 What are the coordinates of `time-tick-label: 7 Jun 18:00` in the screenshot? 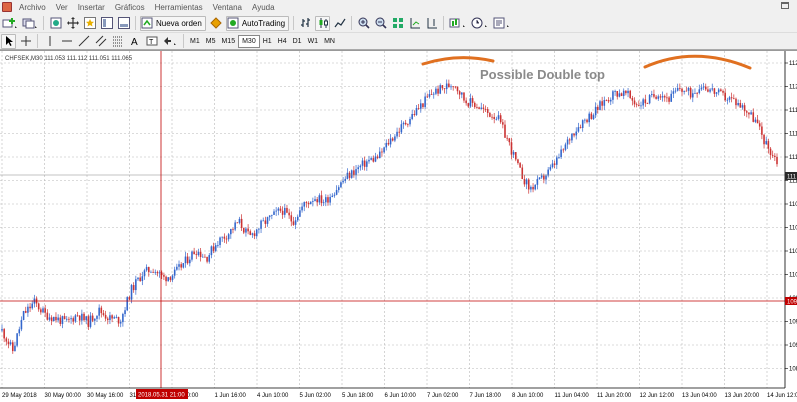 It's located at (486, 396).